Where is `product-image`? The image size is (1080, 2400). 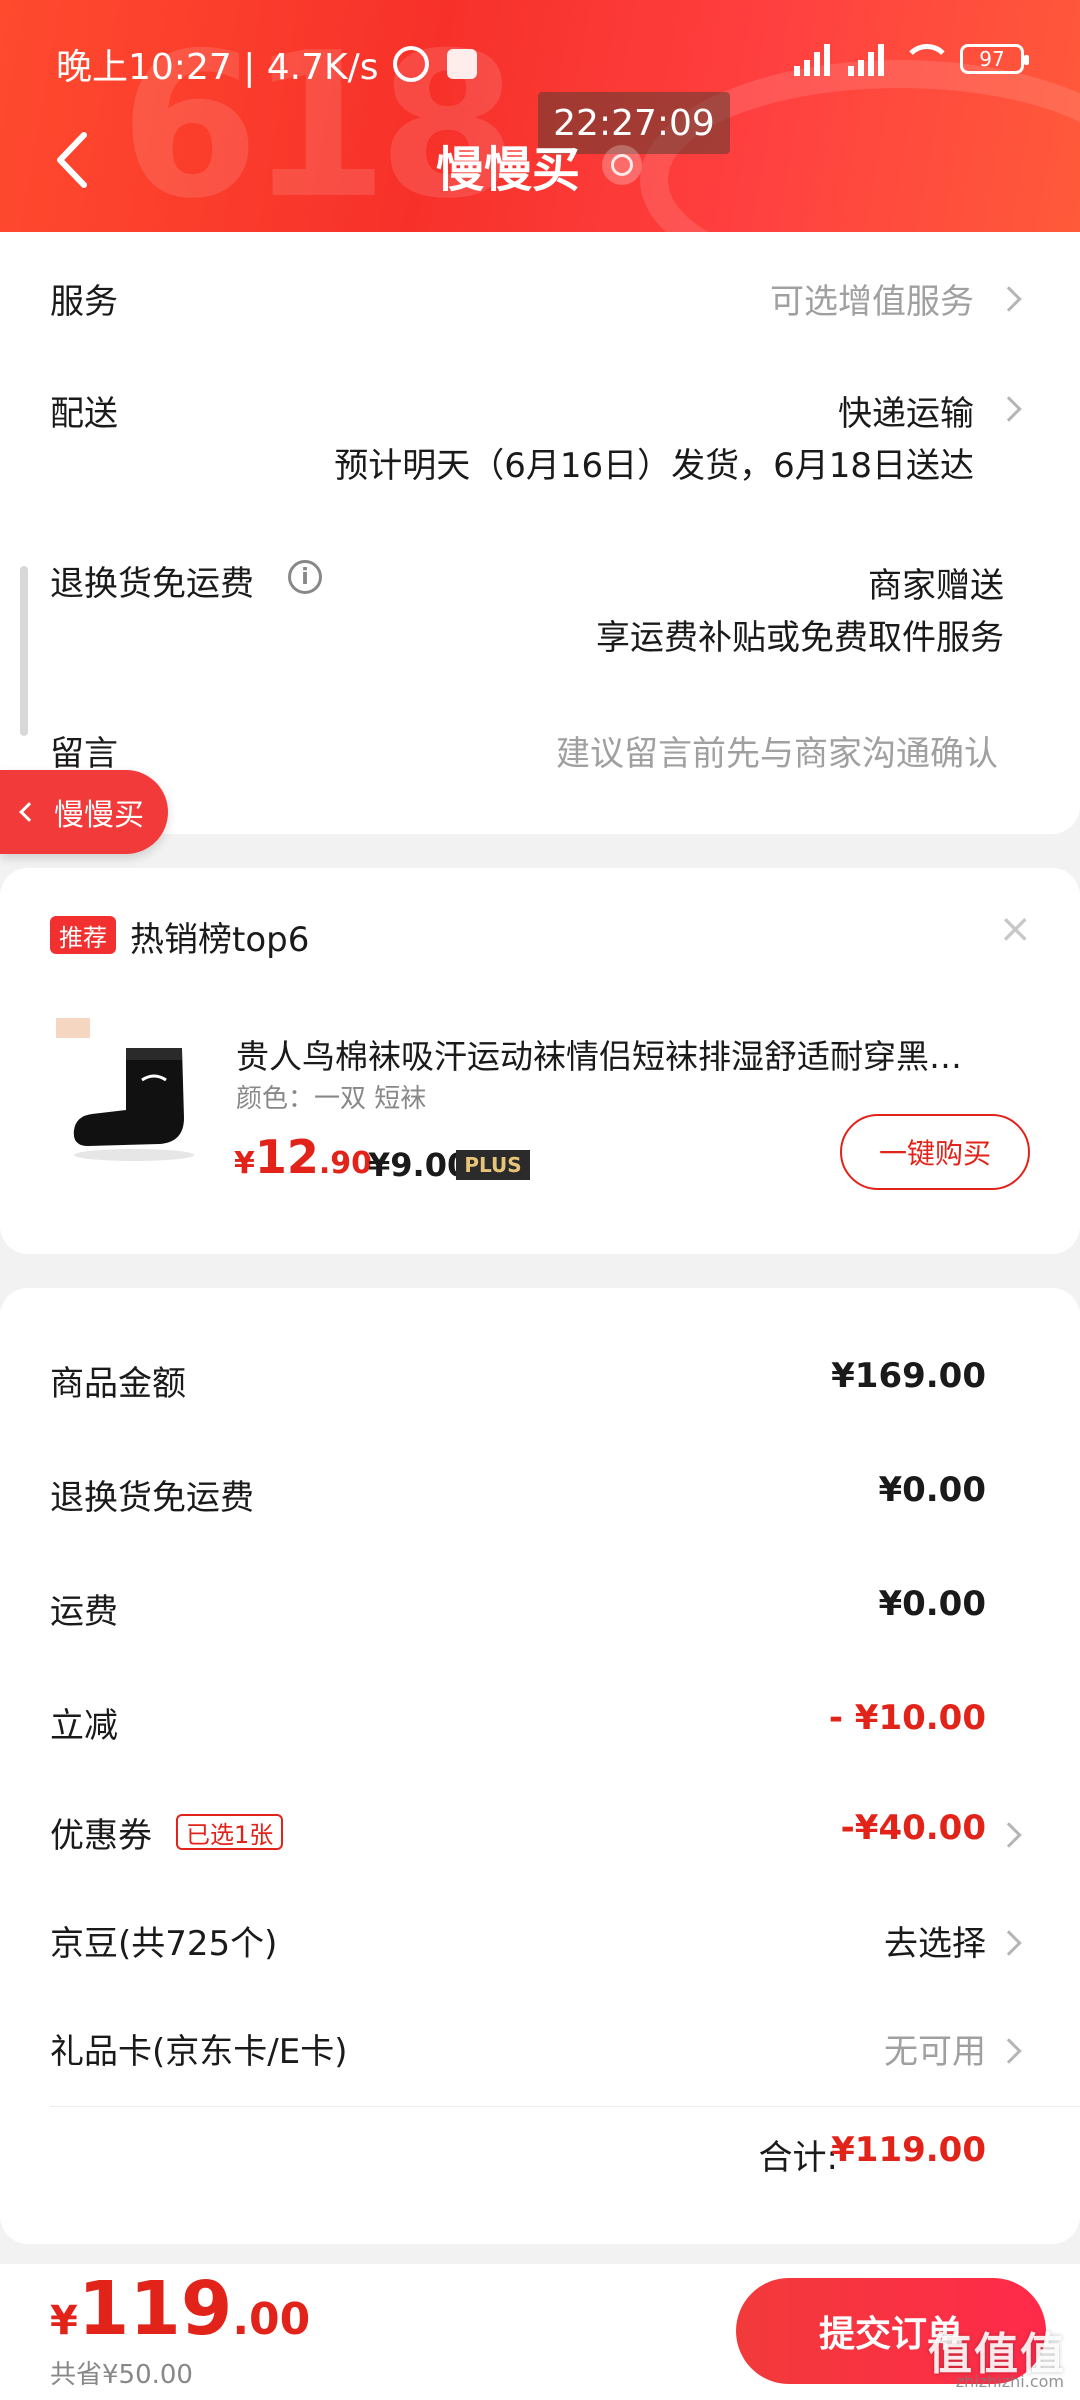 product-image is located at coordinates (134, 1090).